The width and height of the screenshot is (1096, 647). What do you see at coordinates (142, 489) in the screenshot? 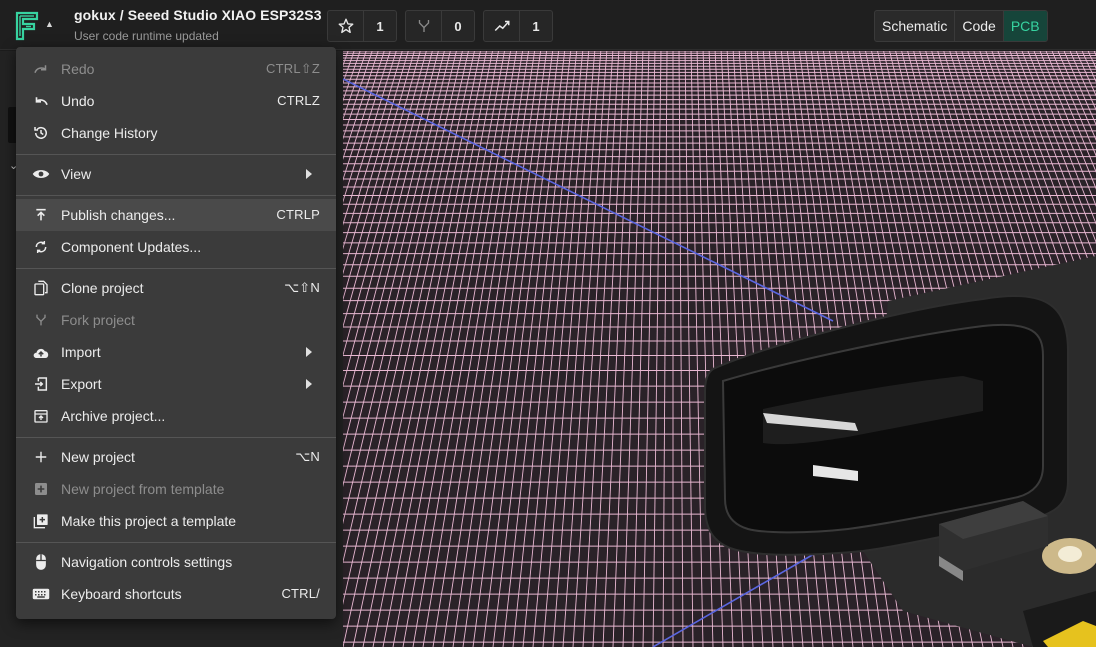
I see `menu-label: New project from template` at bounding box center [142, 489].